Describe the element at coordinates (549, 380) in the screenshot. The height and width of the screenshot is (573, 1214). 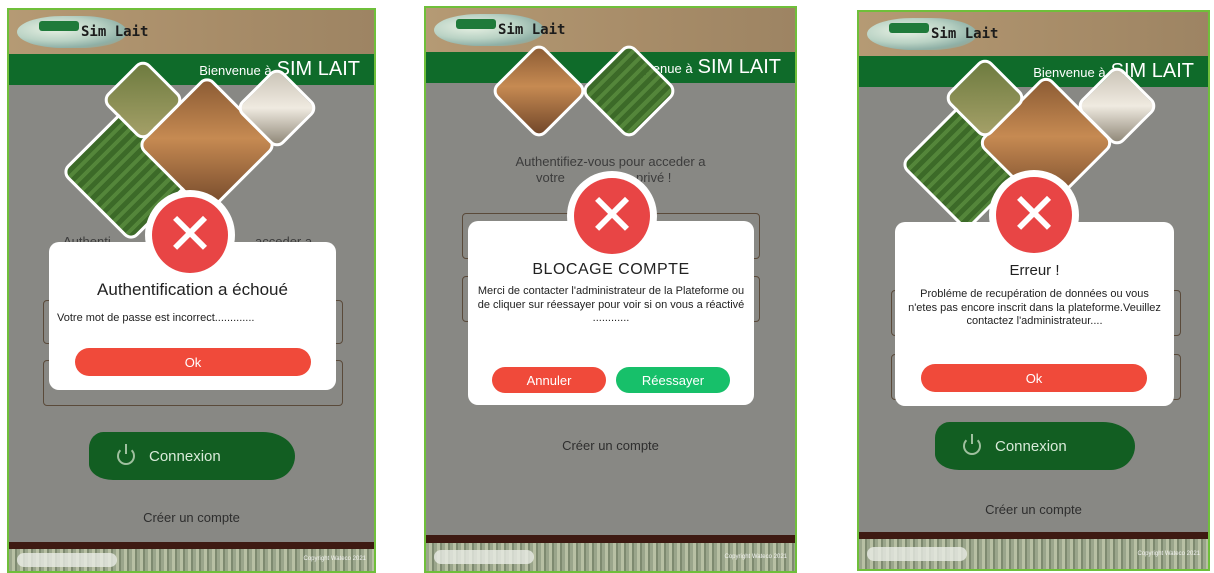
I see `cancel-button: Annuler` at that location.